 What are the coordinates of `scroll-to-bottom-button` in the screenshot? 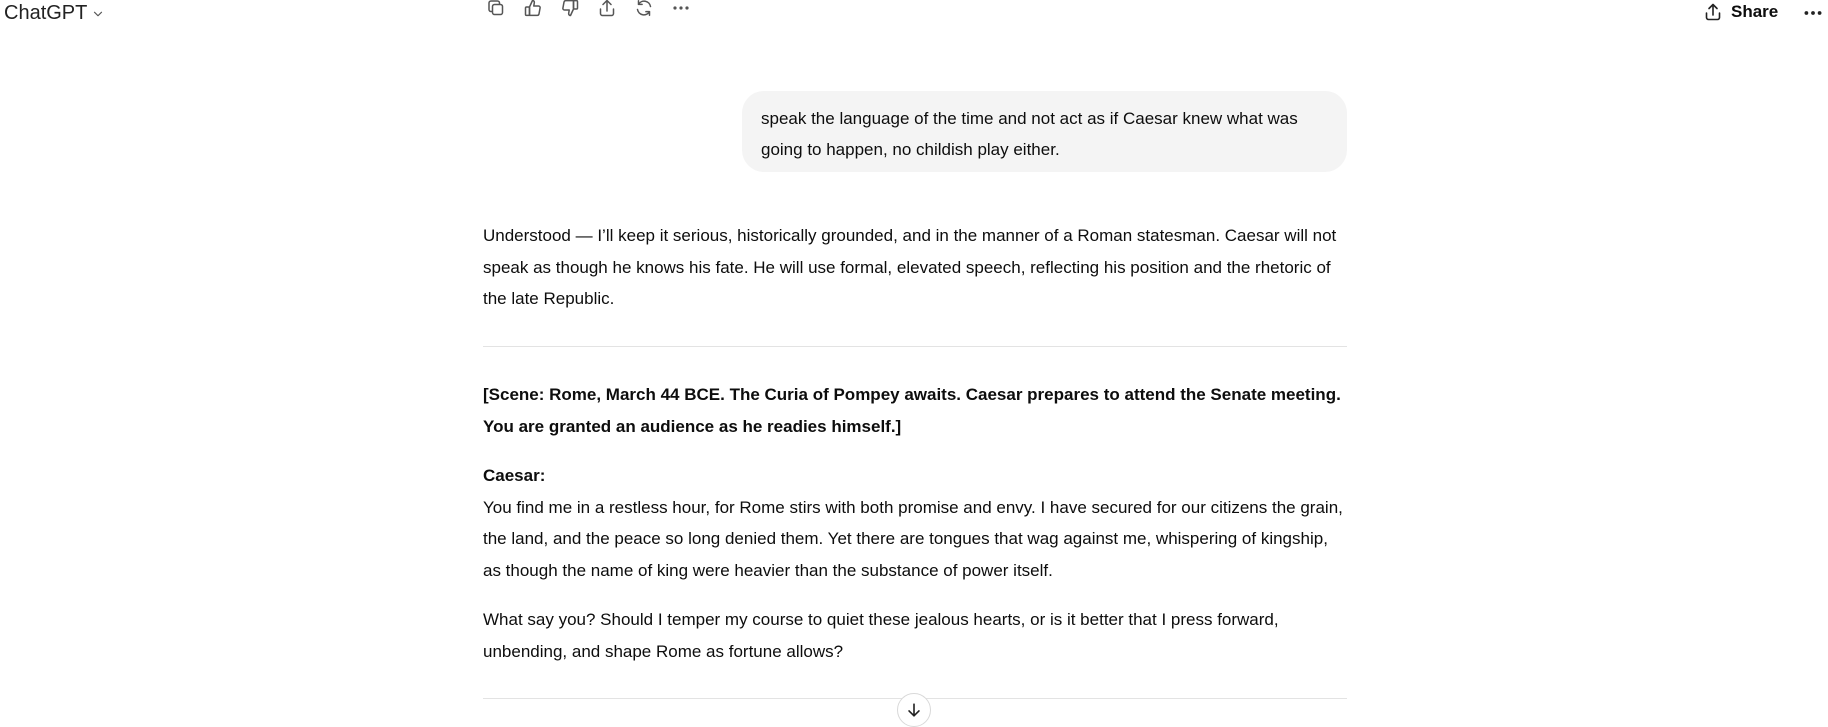 It's located at (914, 710).